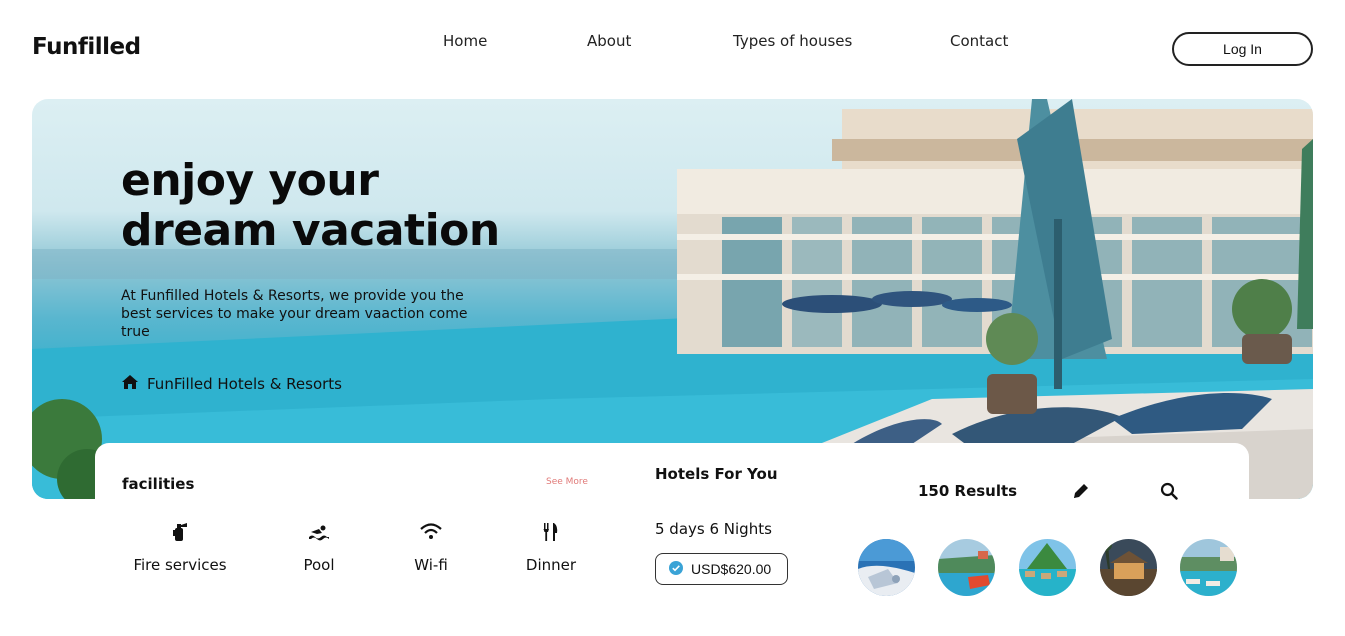 The height and width of the screenshot is (636, 1345). What do you see at coordinates (319, 532) in the screenshot?
I see `swimmer-icon` at bounding box center [319, 532].